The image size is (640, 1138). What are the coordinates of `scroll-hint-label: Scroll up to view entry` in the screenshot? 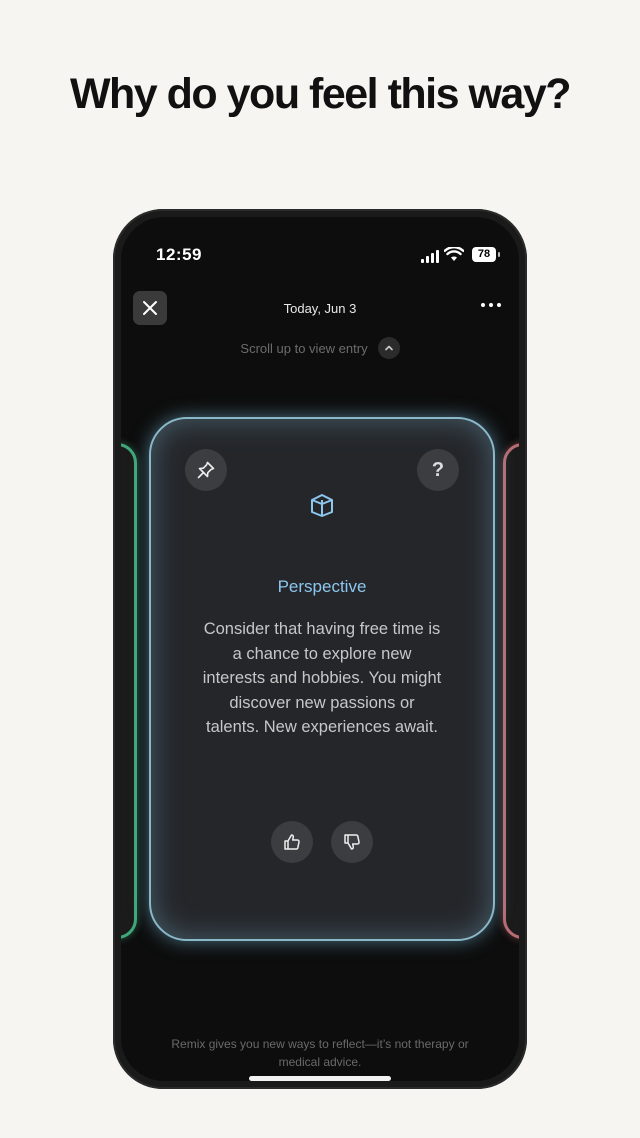 It's located at (304, 348).